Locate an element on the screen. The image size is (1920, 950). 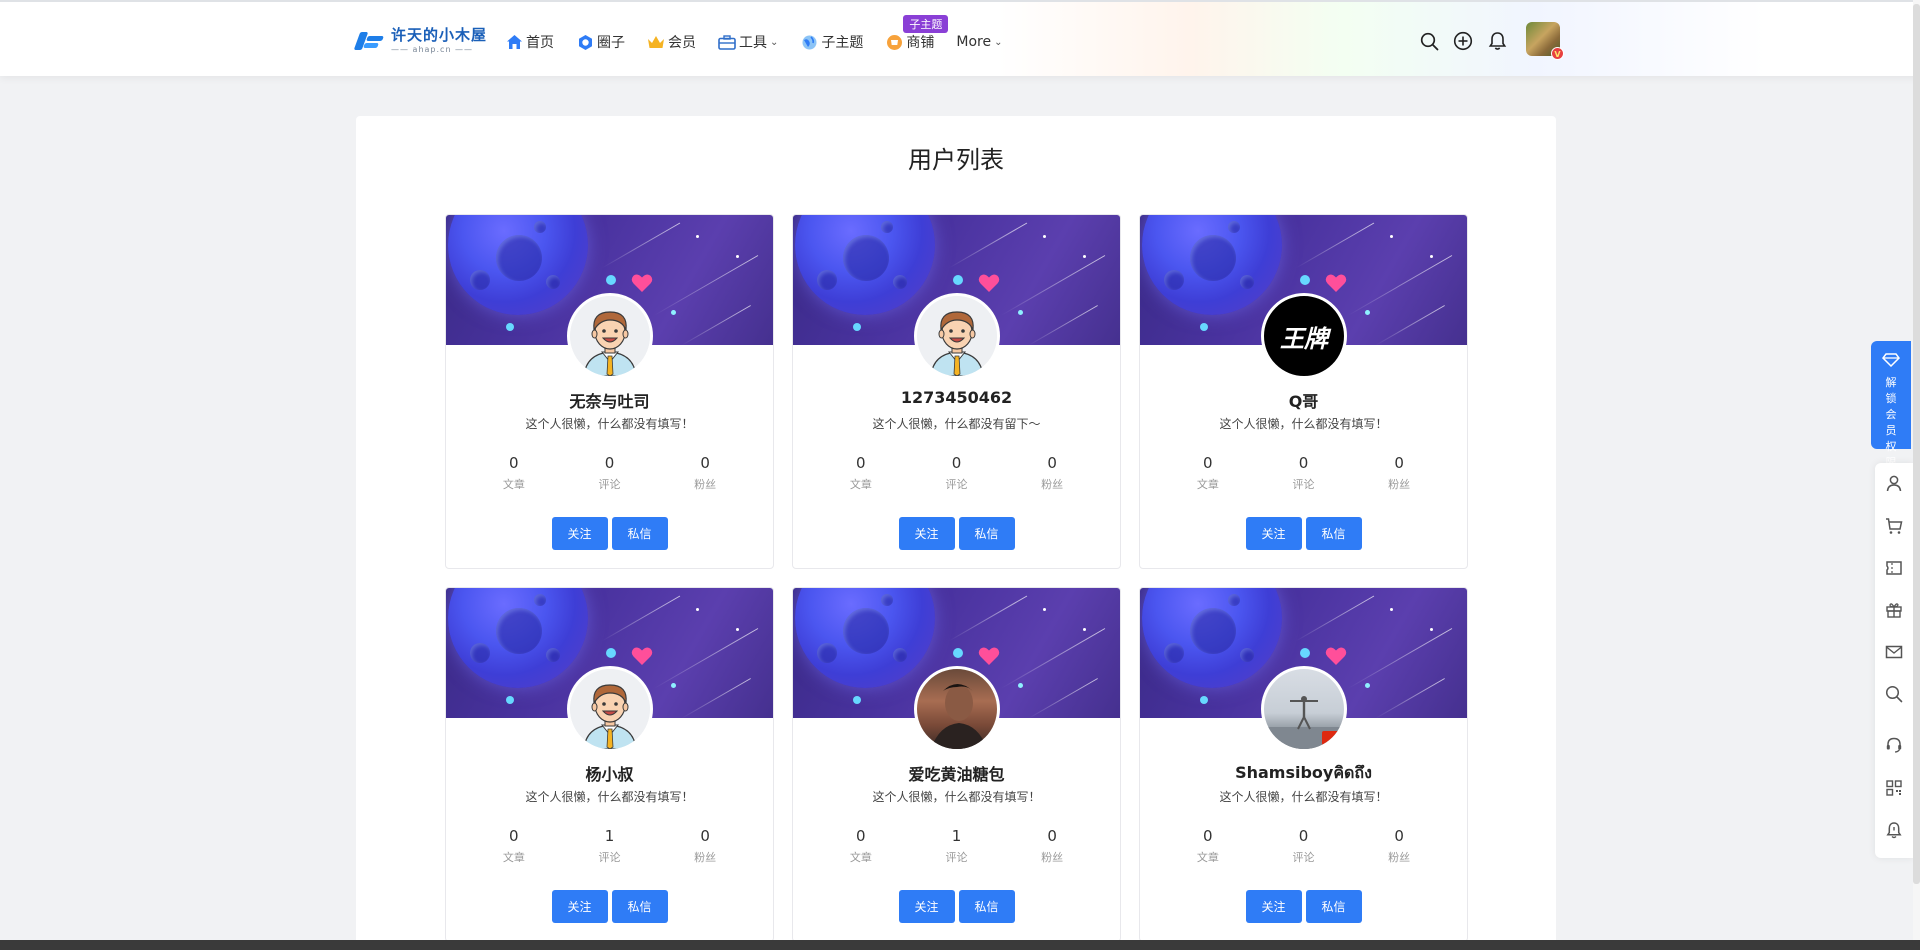
user-description: 这个人很懒，什么都没有留下～ is located at coordinates (956, 424).